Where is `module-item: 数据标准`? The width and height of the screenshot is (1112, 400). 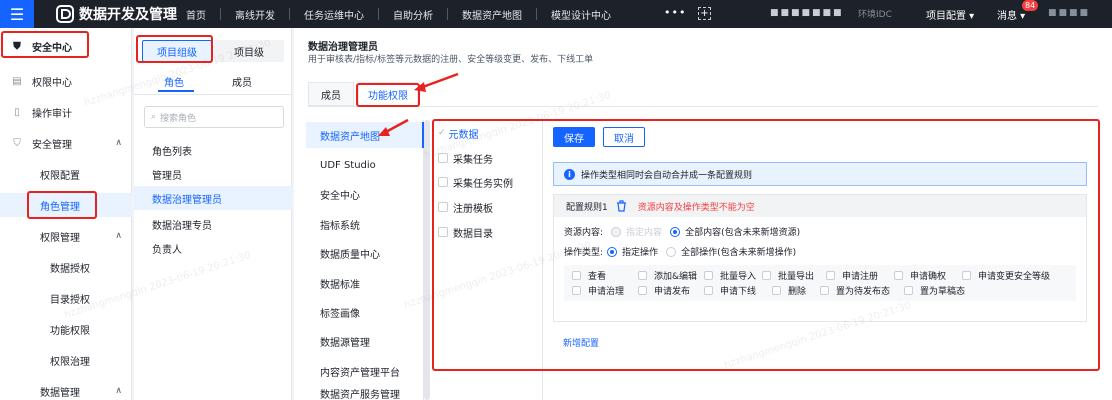
module-item: 数据标准 is located at coordinates (365, 283).